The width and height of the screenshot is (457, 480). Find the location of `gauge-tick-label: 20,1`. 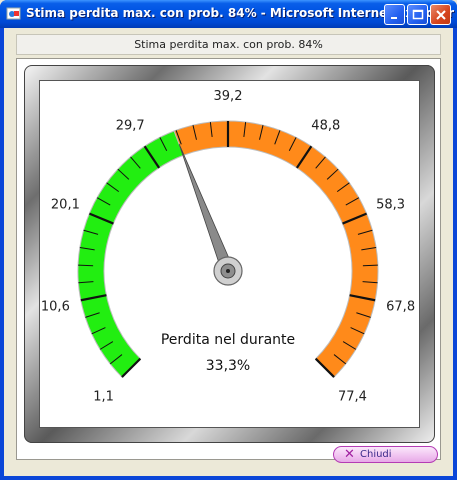

gauge-tick-label: 20,1 is located at coordinates (65, 205).